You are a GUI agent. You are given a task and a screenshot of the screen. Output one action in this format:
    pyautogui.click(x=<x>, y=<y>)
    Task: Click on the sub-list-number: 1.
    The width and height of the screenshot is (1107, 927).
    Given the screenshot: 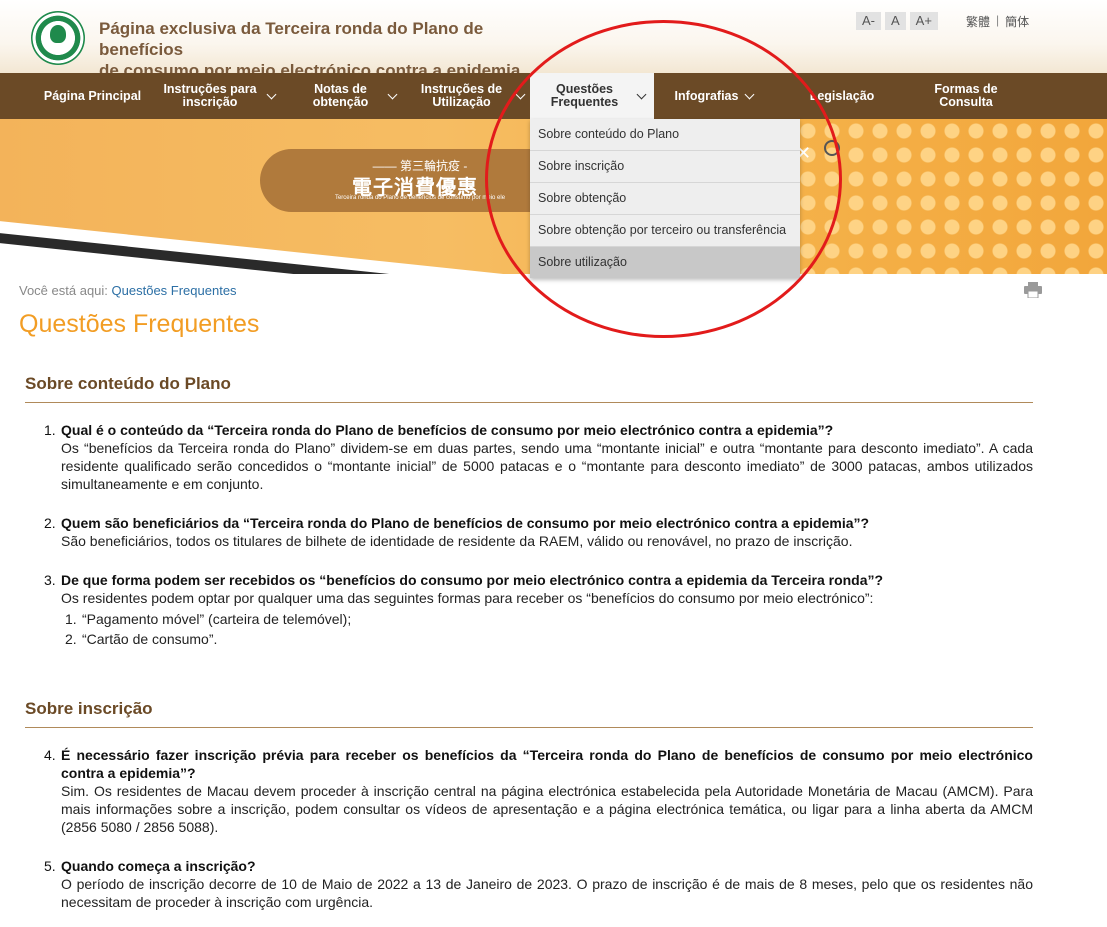 What is the action you would take?
    pyautogui.click(x=71, y=619)
    